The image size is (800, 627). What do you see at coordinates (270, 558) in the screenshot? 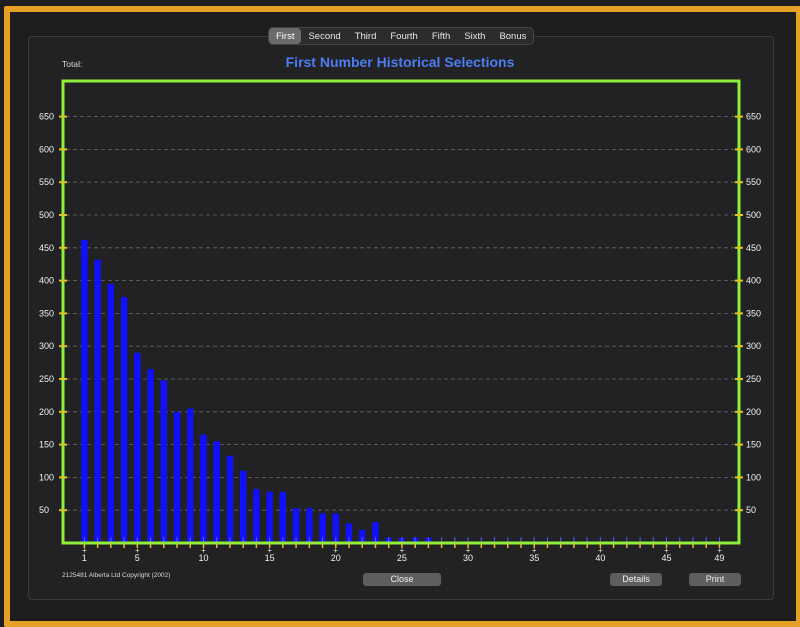
I see `x-tick-label: 15` at bounding box center [270, 558].